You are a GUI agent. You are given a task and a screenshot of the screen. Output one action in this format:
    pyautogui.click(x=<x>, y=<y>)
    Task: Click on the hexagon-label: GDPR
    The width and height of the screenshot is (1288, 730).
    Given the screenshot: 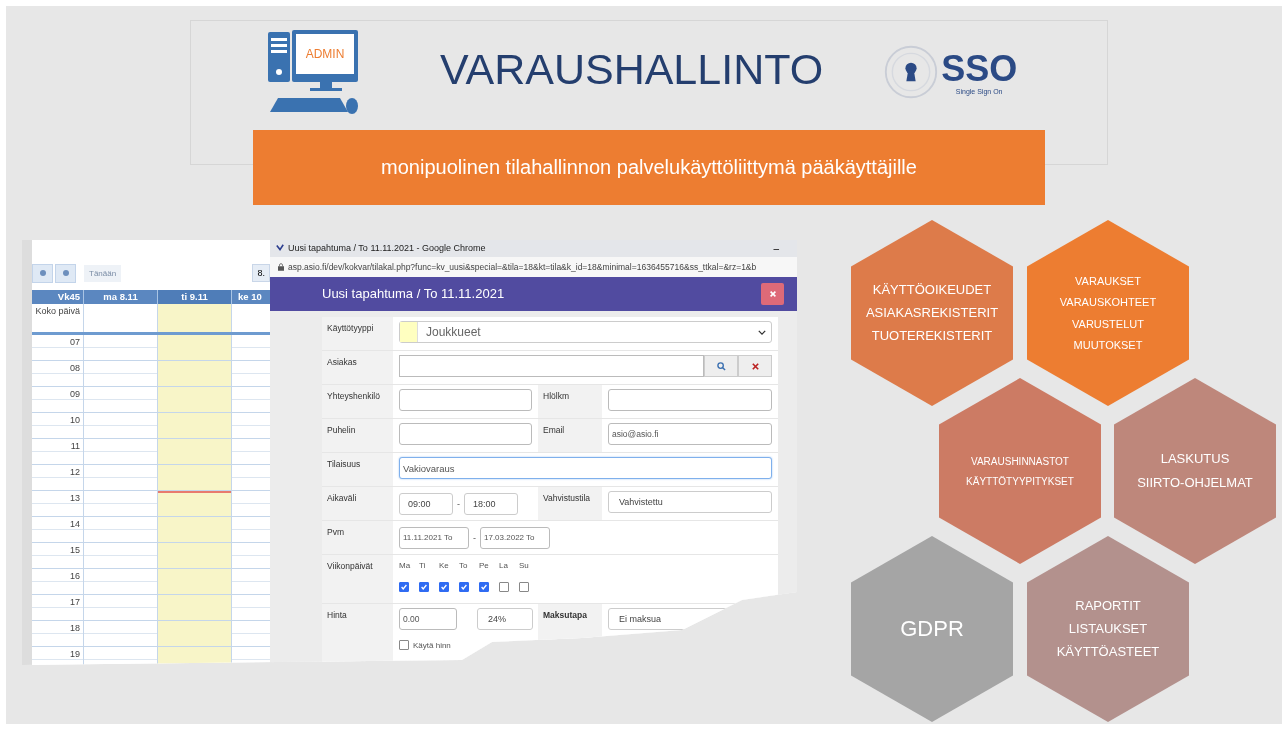 What is the action you would take?
    pyautogui.click(x=932, y=629)
    